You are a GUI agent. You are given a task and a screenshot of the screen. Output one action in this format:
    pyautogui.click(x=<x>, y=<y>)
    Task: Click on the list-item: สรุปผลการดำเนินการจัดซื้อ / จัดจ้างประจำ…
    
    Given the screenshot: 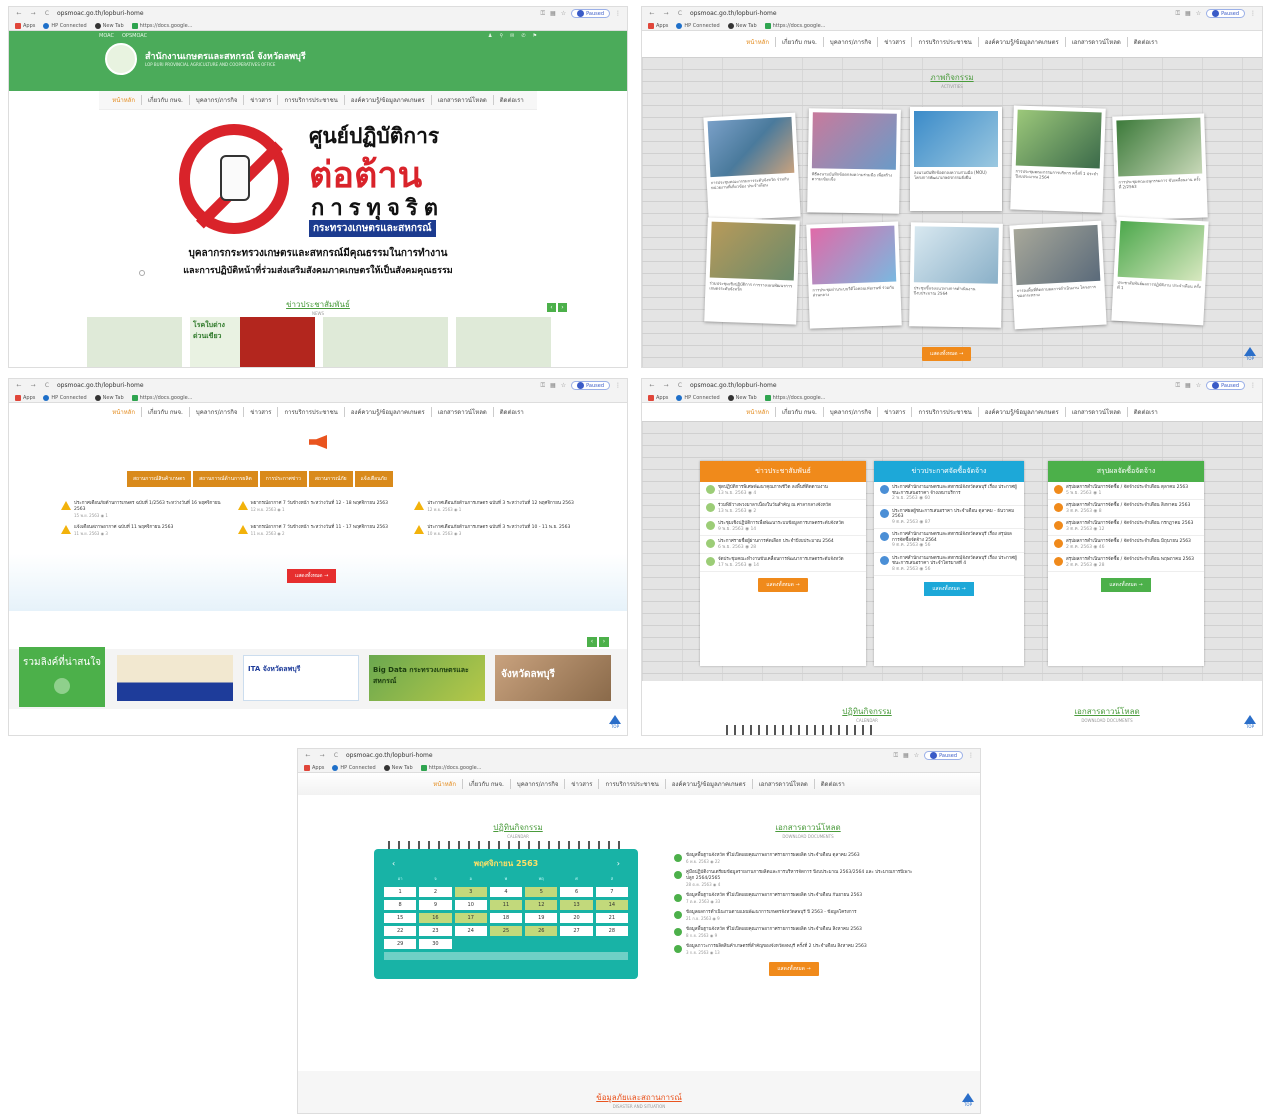 What is the action you would take?
    pyautogui.click(x=1126, y=527)
    